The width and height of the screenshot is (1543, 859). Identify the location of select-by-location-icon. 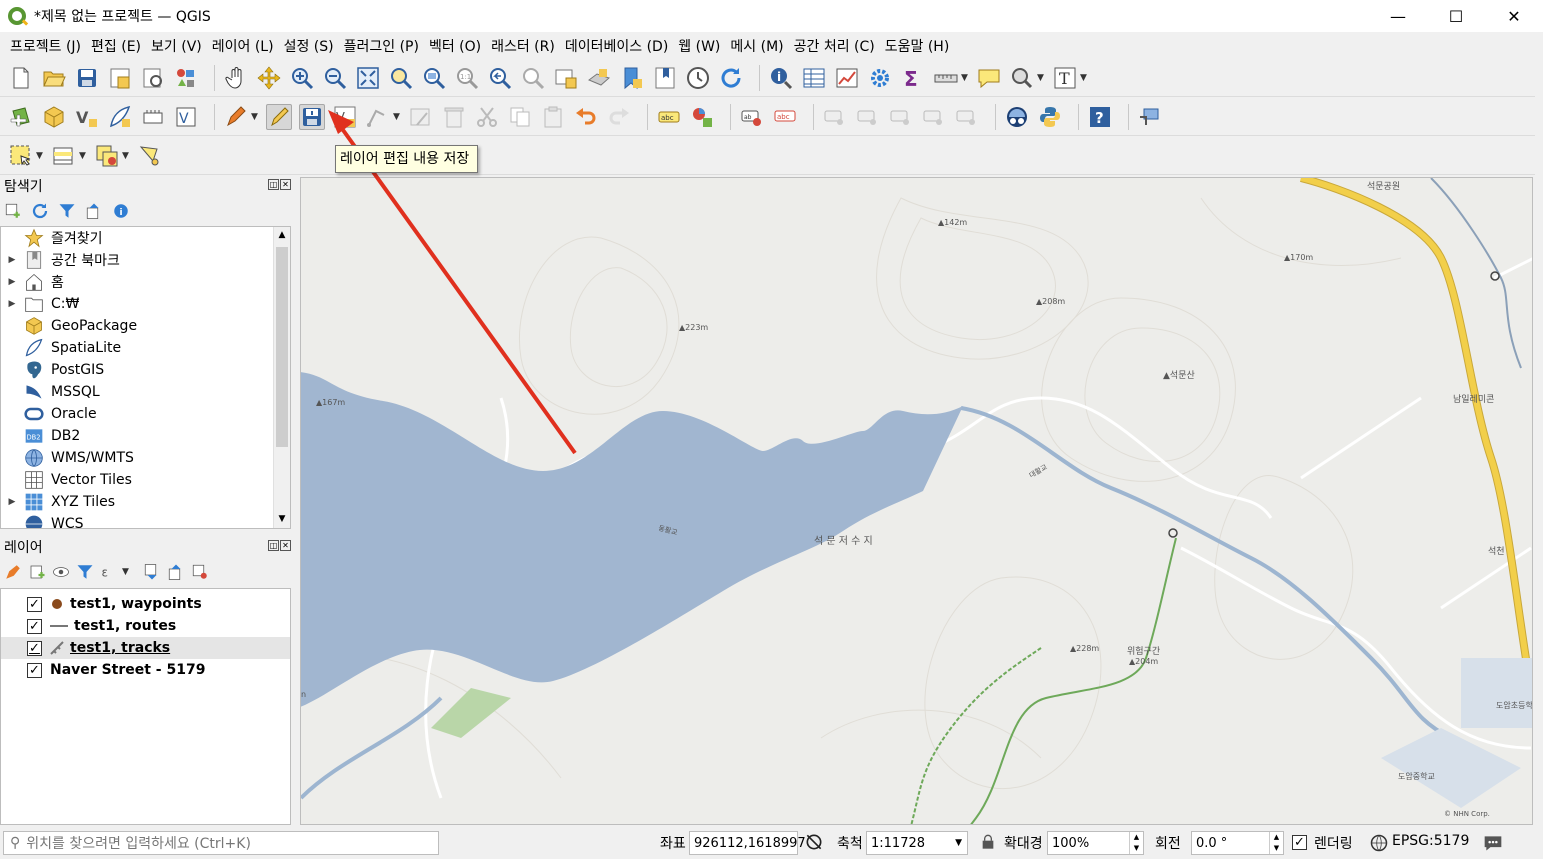
(1022, 78).